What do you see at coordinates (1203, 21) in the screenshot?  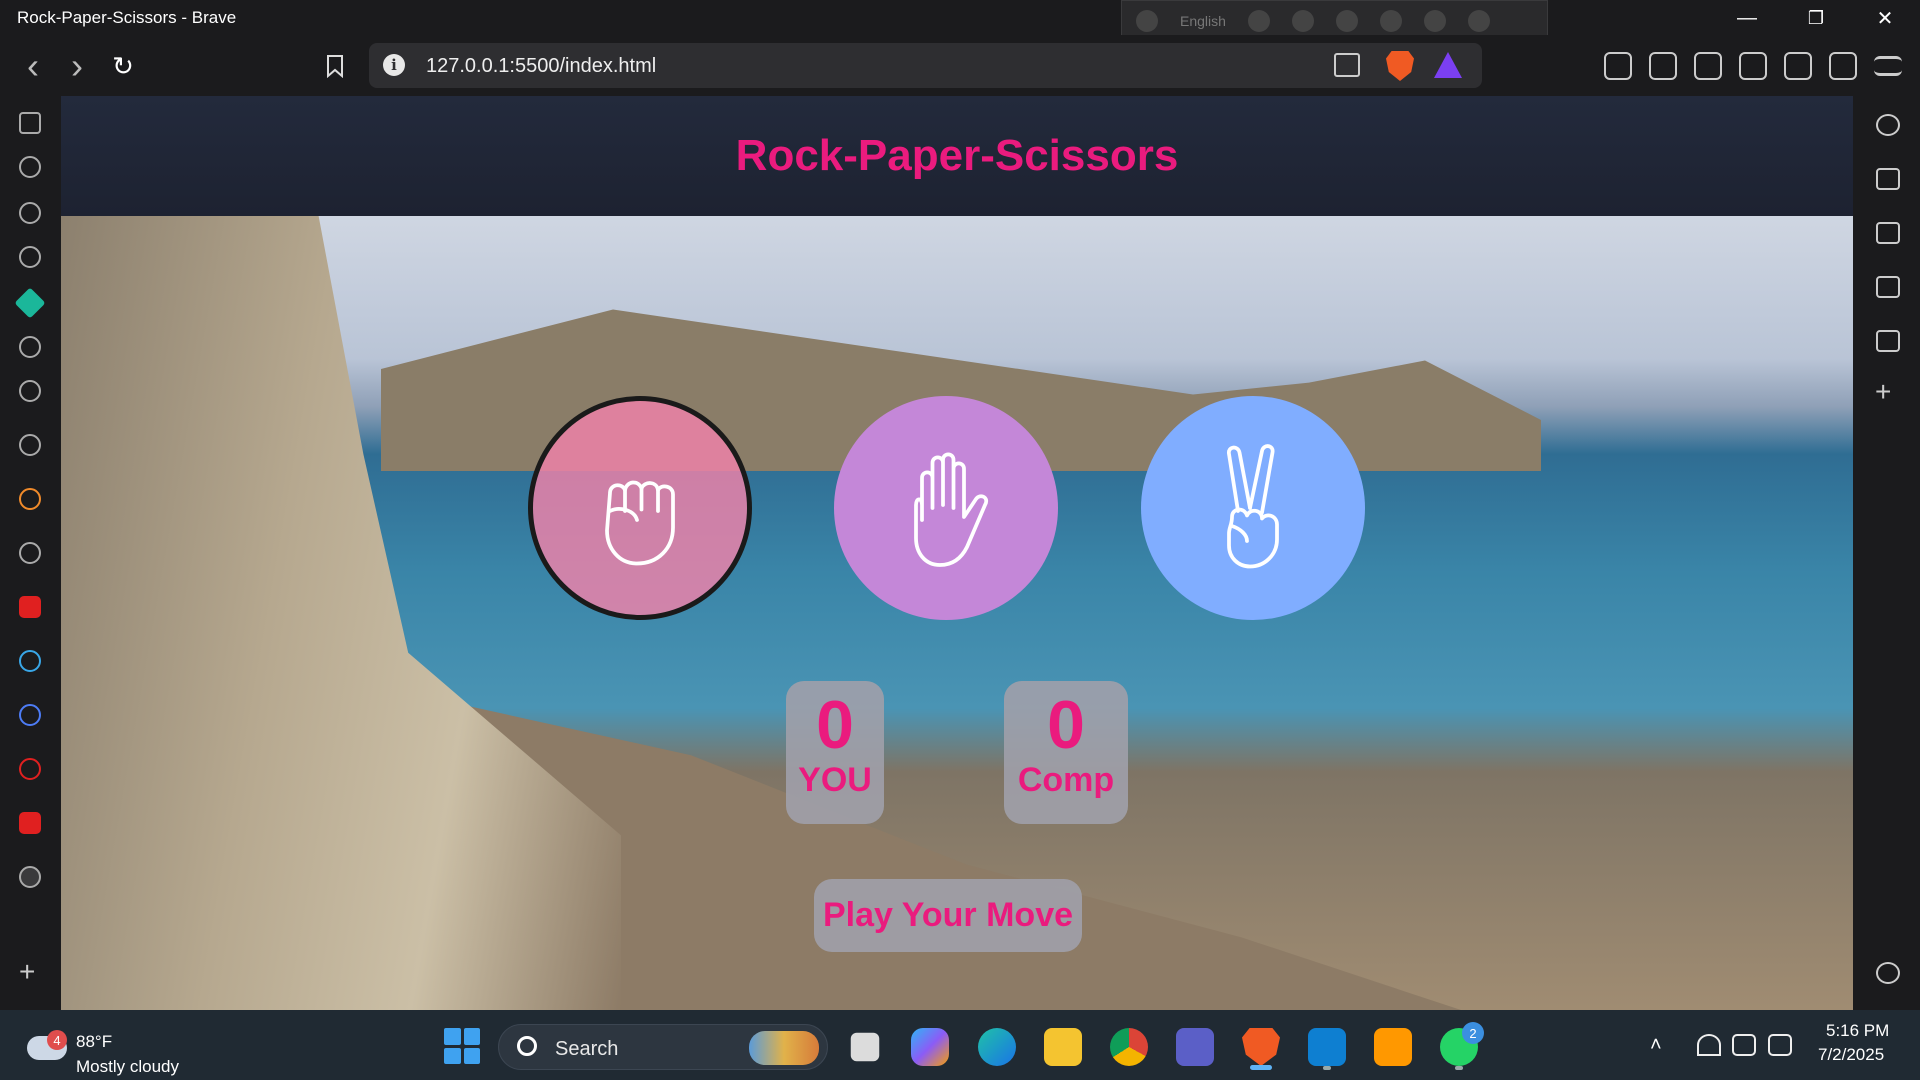 I see `ime-language: English` at bounding box center [1203, 21].